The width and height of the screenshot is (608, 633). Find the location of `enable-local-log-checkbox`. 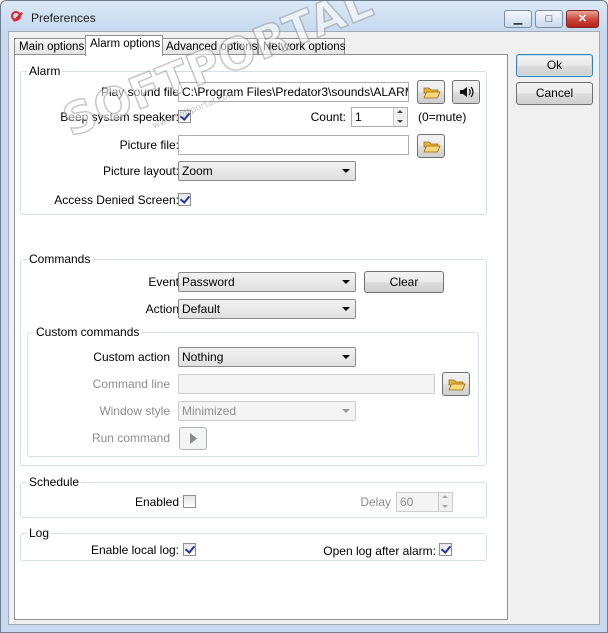

enable-local-log-checkbox is located at coordinates (189, 549).